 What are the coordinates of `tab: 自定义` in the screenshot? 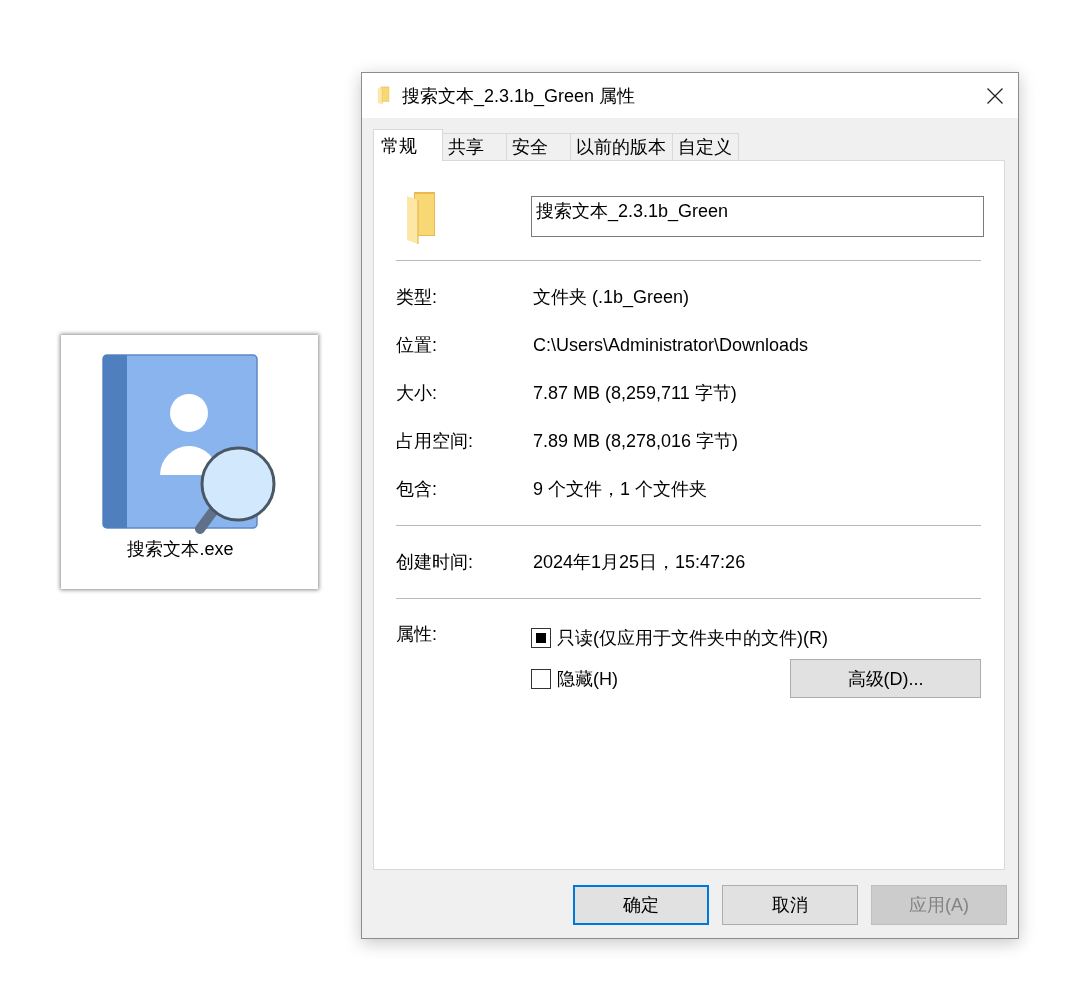 It's located at (706, 146).